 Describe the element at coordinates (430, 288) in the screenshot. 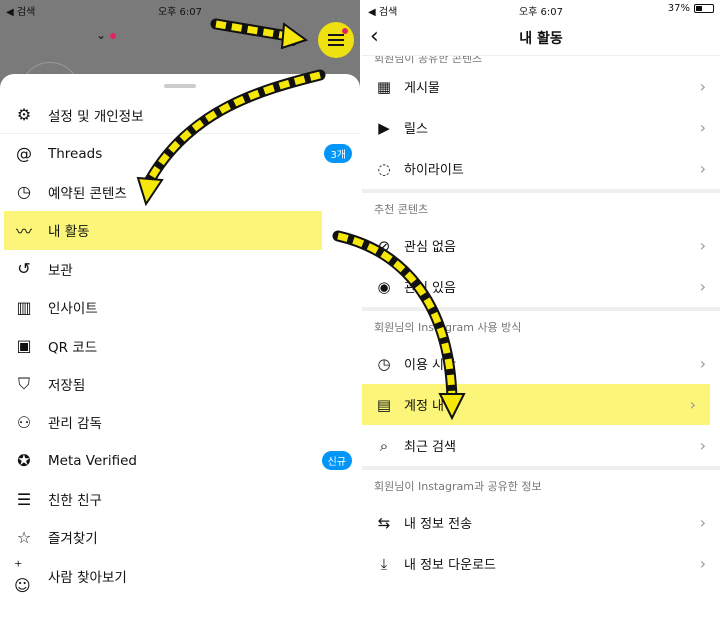

I see `activity-item-label: 관심 있음` at that location.